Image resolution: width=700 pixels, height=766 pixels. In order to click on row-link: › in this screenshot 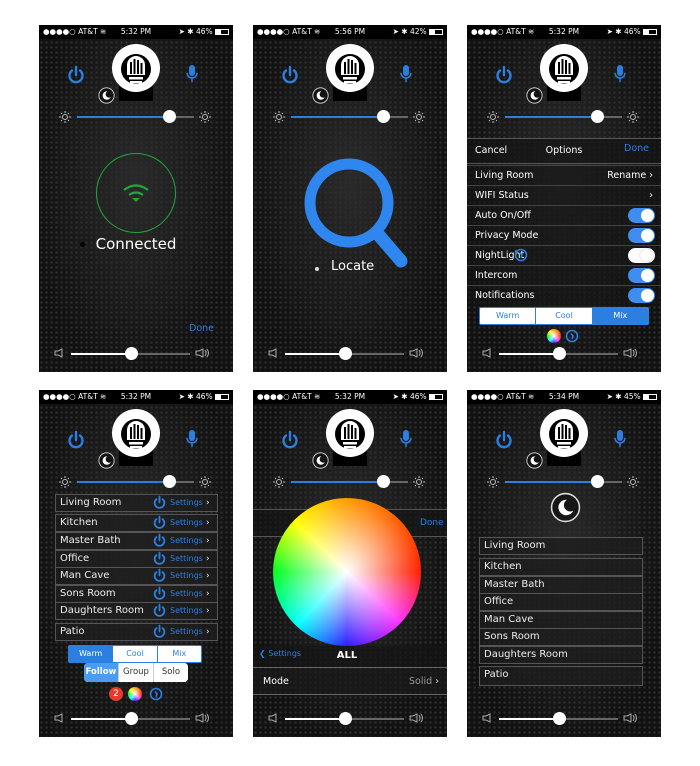, I will do `click(651, 196)`.